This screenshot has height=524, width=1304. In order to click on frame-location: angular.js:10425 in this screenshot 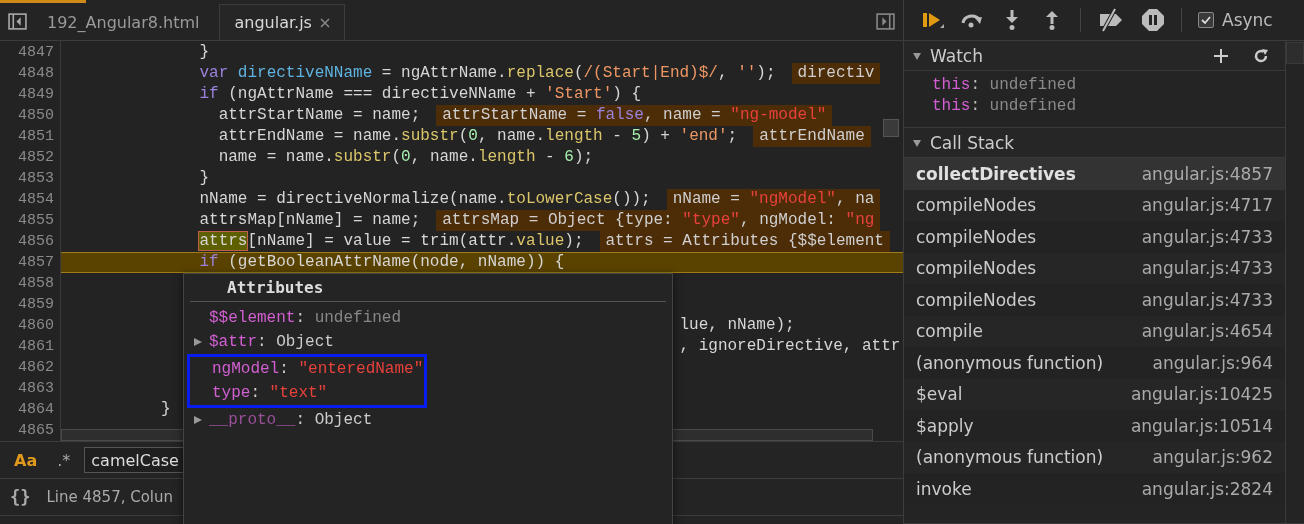, I will do `click(1201, 394)`.